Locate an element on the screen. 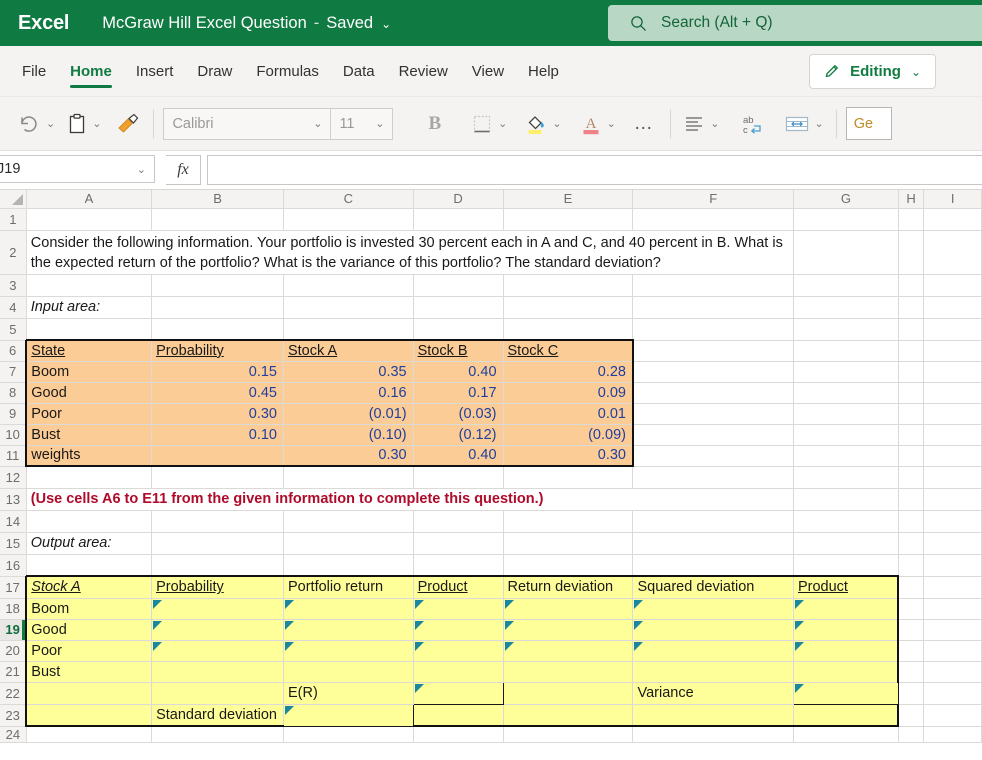 Image resolution: width=982 pixels, height=760 pixels. fill-color-button: ⌄ is located at coordinates (543, 124).